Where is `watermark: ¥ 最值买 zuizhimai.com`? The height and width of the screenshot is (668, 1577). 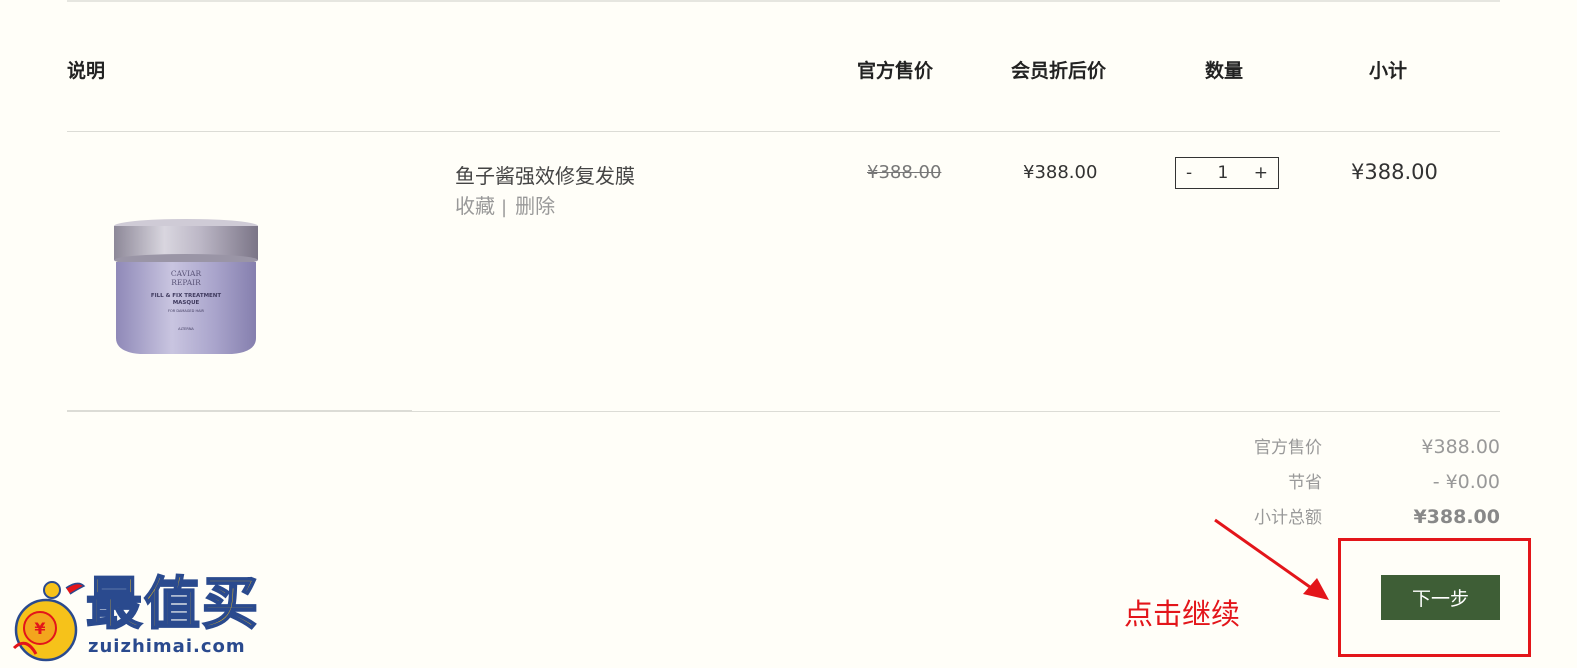
watermark: ¥ 最值买 zuizhimai.com is located at coordinates (151, 618).